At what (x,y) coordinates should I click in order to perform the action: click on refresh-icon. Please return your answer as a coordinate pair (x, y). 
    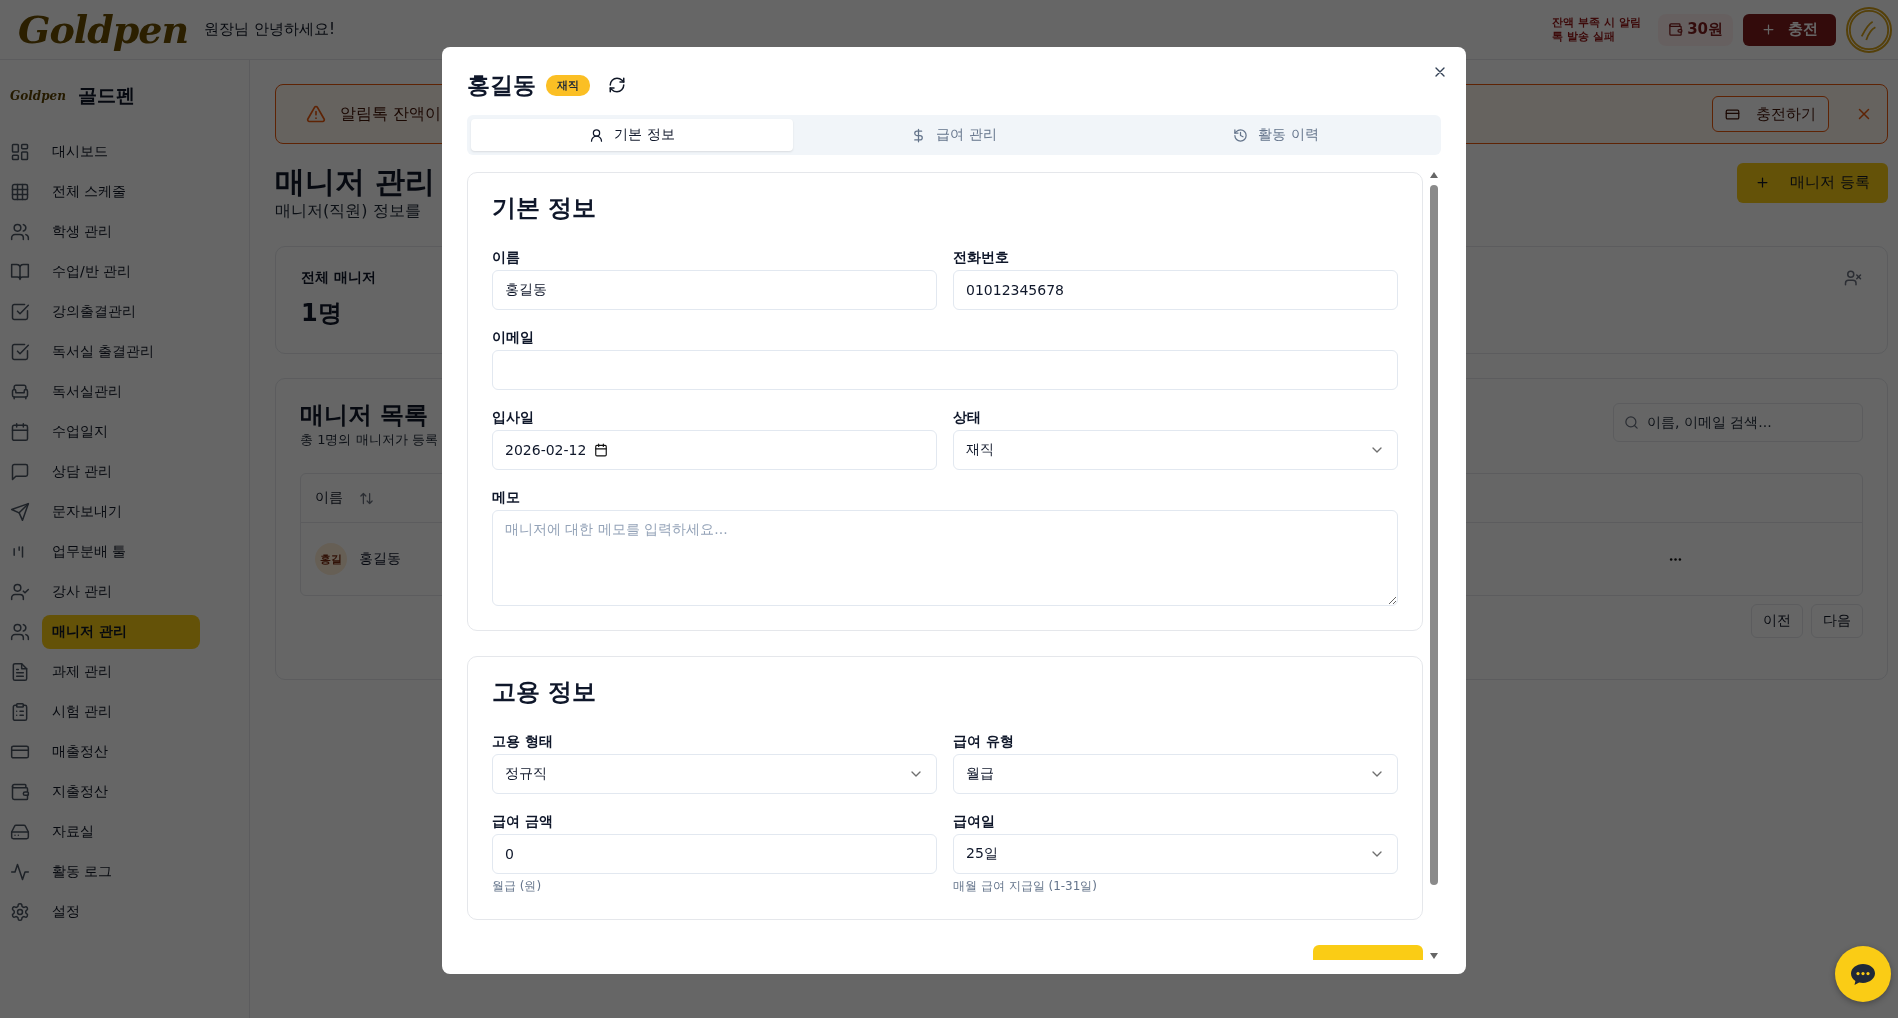
    Looking at the image, I should click on (617, 85).